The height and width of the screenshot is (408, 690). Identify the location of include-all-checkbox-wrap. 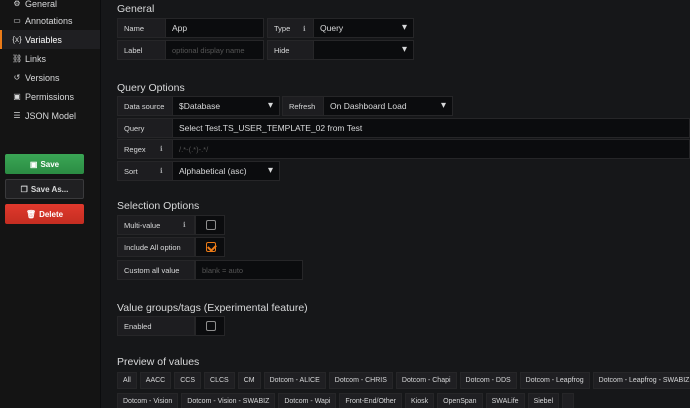
(210, 247).